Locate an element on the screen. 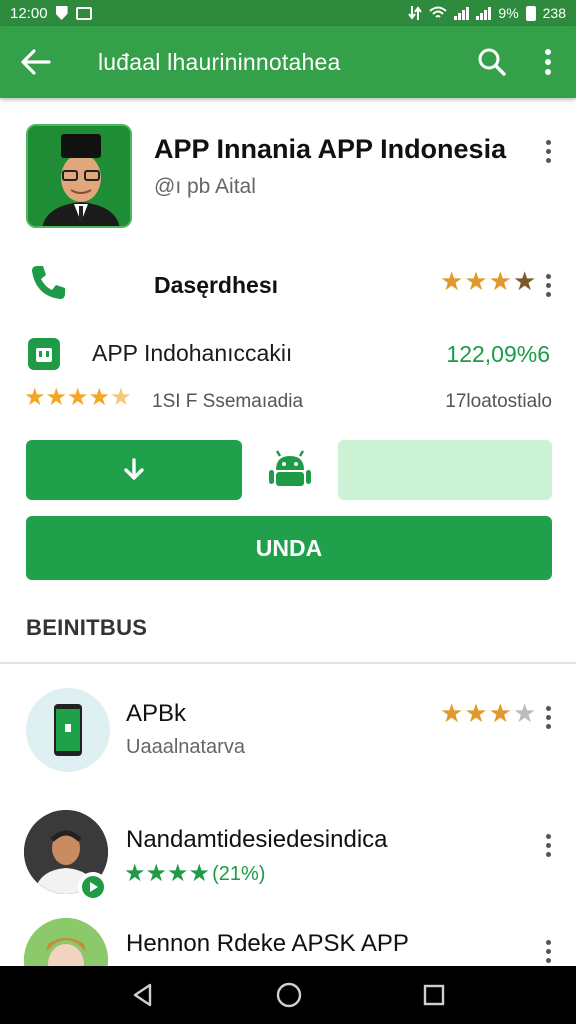 Image resolution: width=576 pixels, height=1024 pixels. app-bar: luđaal lhaurininnotahea is located at coordinates (288, 62).